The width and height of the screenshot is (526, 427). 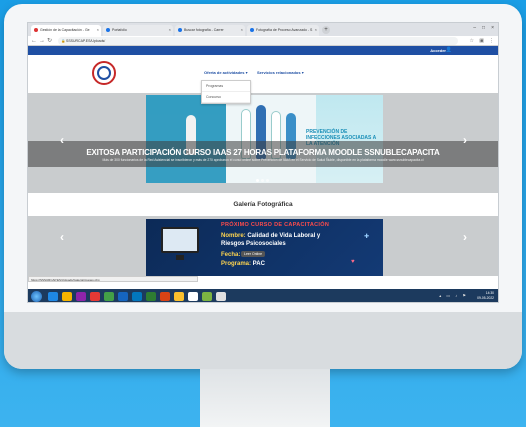 I want to click on pill-icon: ✚, so click(x=367, y=237).